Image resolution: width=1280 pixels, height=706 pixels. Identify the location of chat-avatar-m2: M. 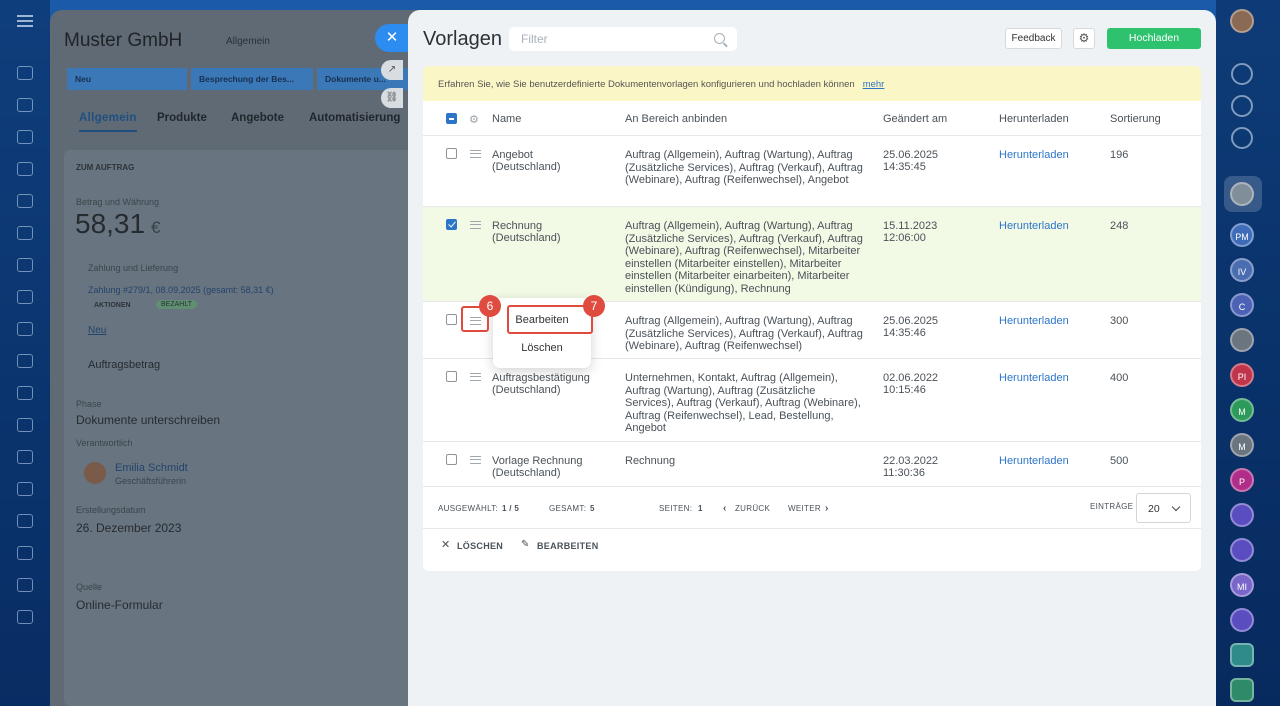
(1242, 445).